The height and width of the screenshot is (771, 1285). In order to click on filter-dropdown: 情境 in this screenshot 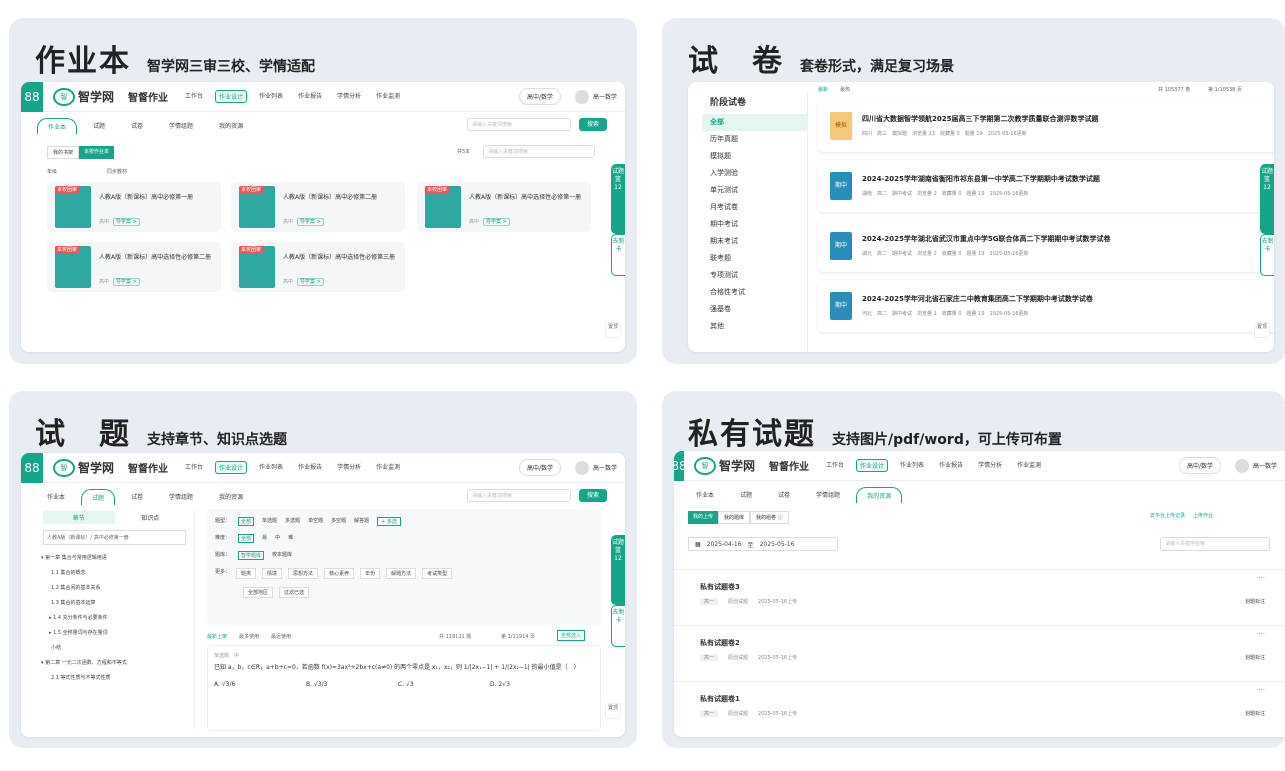, I will do `click(272, 573)`.